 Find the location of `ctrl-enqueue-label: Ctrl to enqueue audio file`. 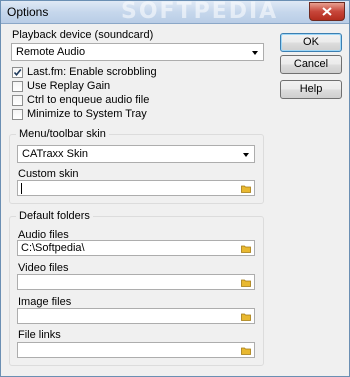

ctrl-enqueue-label: Ctrl to enqueue audio file is located at coordinates (88, 100).